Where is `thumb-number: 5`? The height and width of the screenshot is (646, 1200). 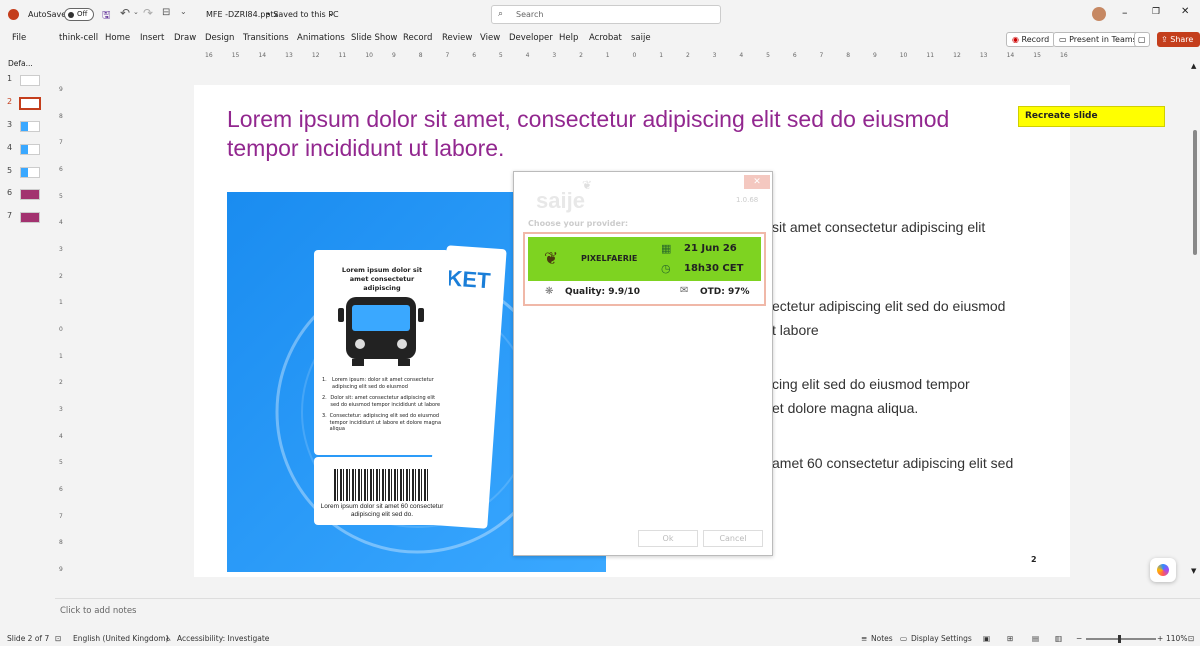
thumb-number: 5 is located at coordinates (10, 170).